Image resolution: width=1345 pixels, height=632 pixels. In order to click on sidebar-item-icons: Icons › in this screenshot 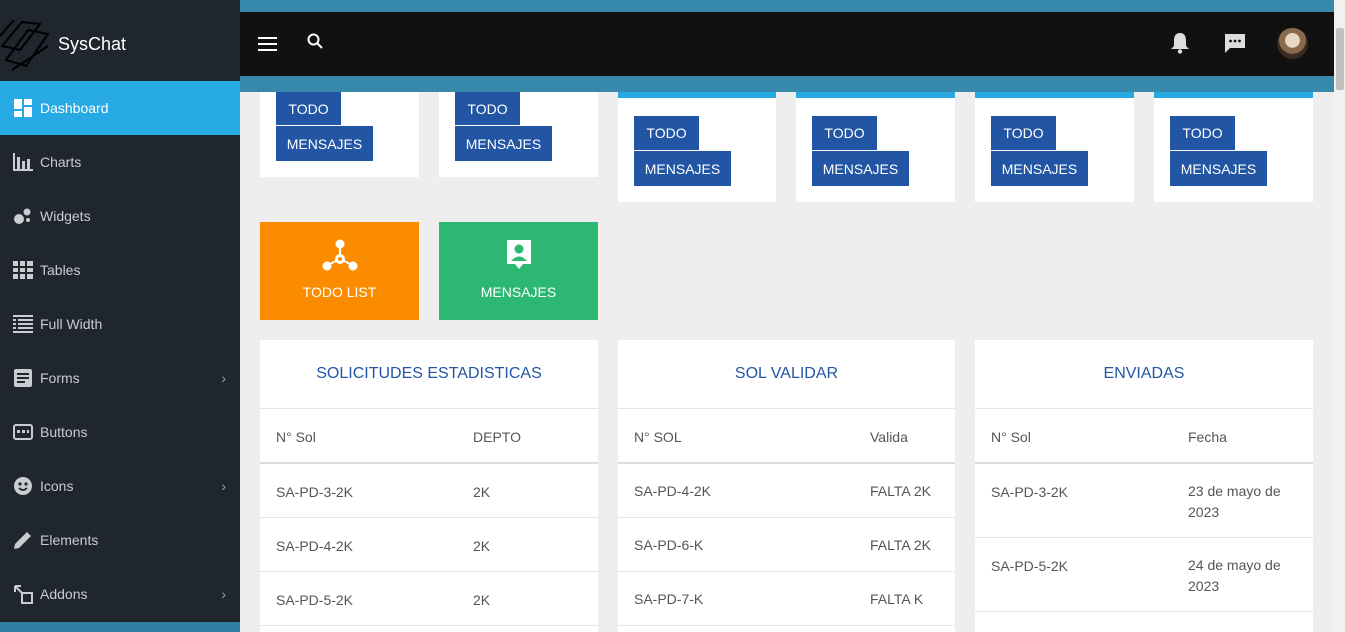, I will do `click(120, 486)`.